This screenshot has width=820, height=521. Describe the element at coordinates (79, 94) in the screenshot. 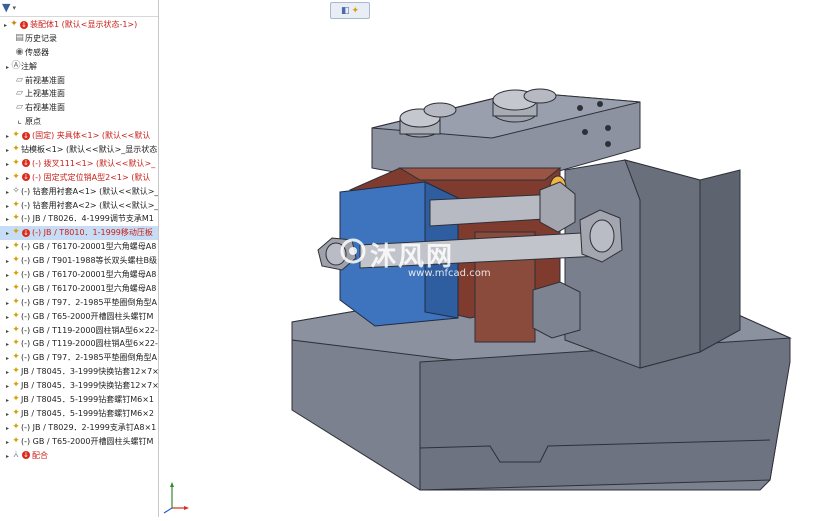

I see `tree-item: ▱ 上视基准面` at that location.